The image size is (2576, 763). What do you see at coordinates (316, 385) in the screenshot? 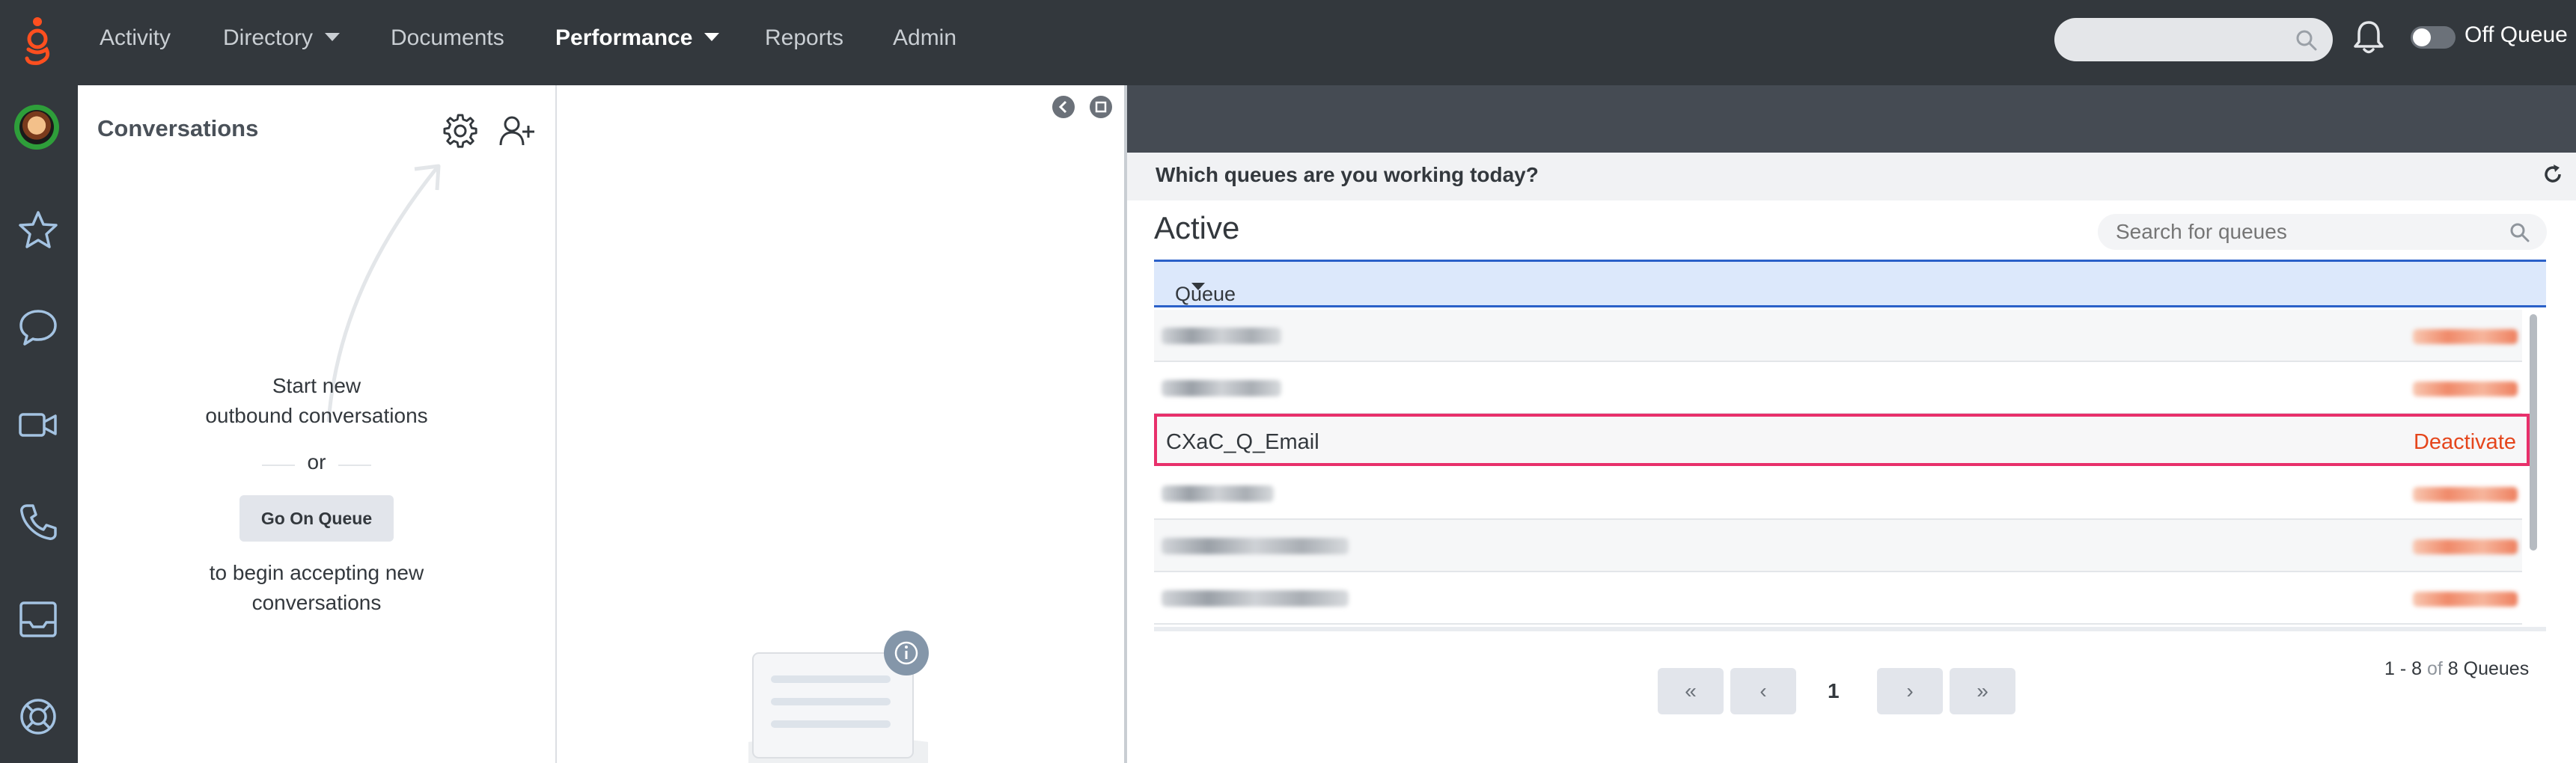
I see `hint-start-new: Start new` at bounding box center [316, 385].